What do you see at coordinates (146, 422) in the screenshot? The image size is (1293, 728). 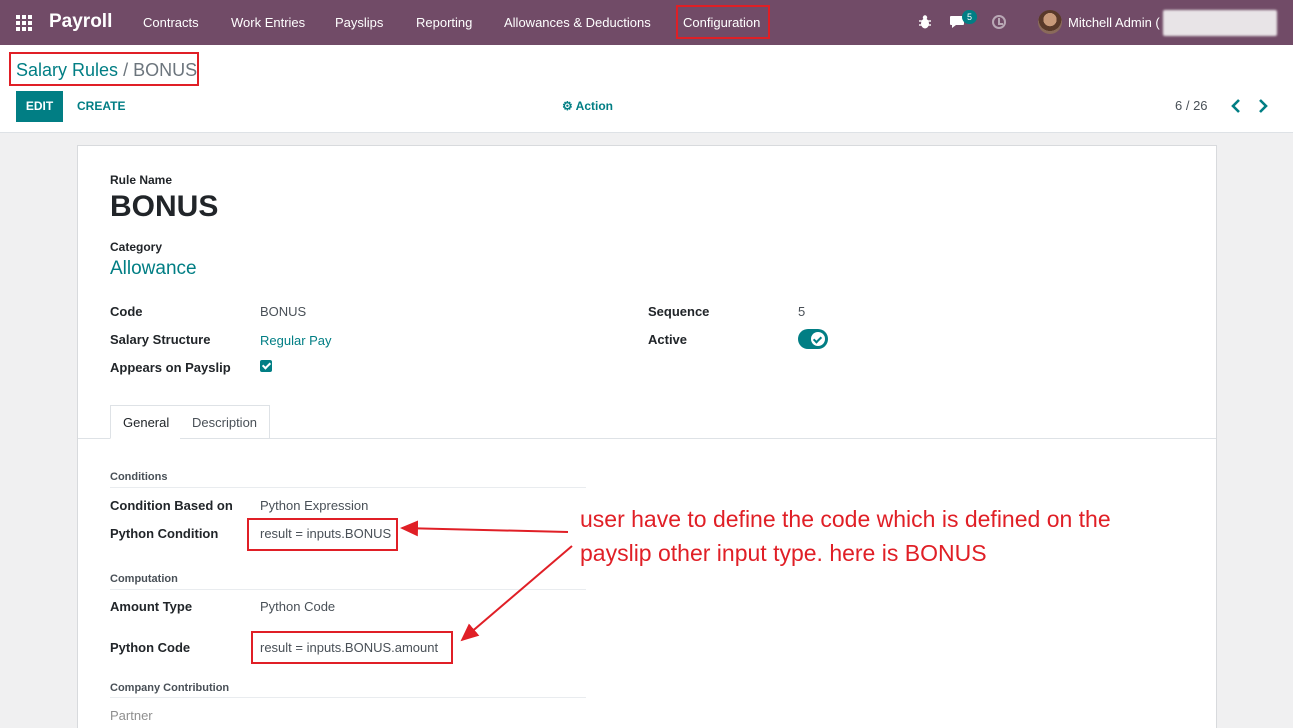 I see `tab-general: General` at bounding box center [146, 422].